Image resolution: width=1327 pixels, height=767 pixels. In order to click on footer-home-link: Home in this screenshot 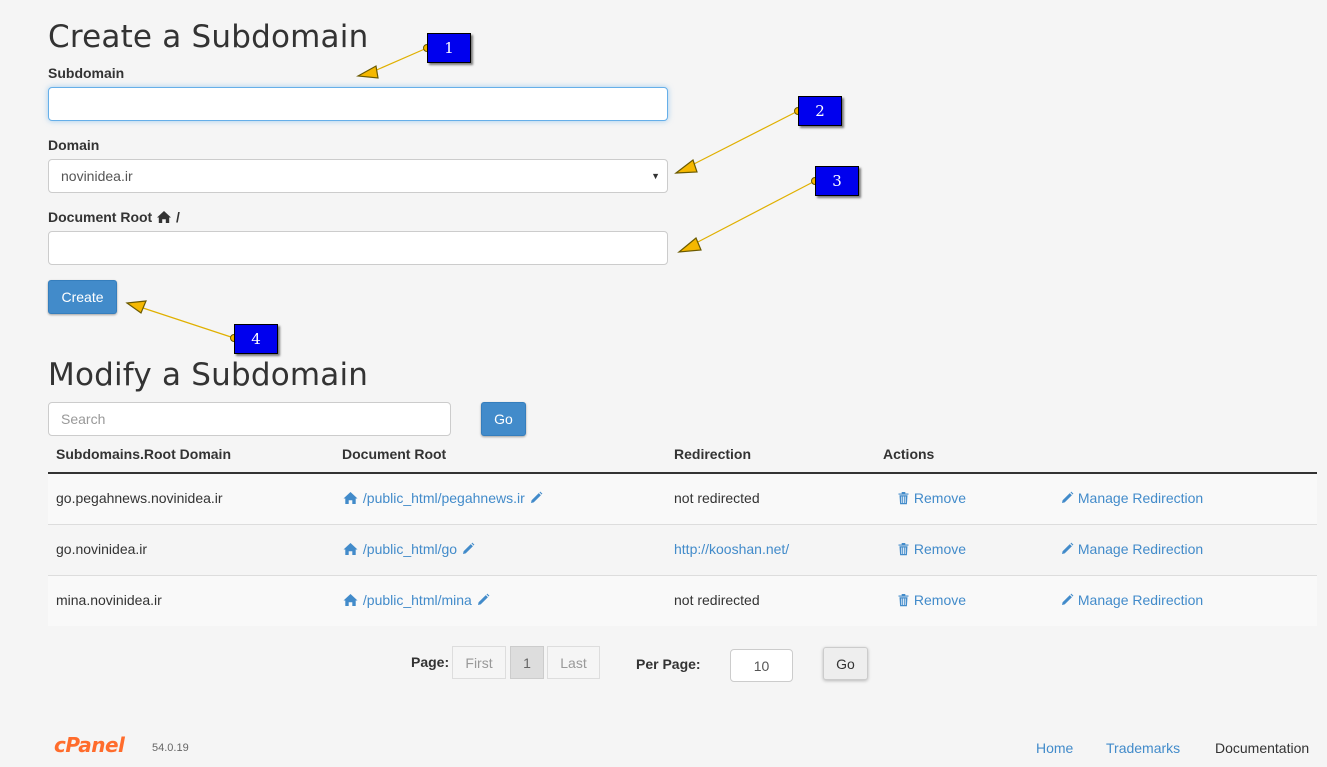, I will do `click(1054, 748)`.